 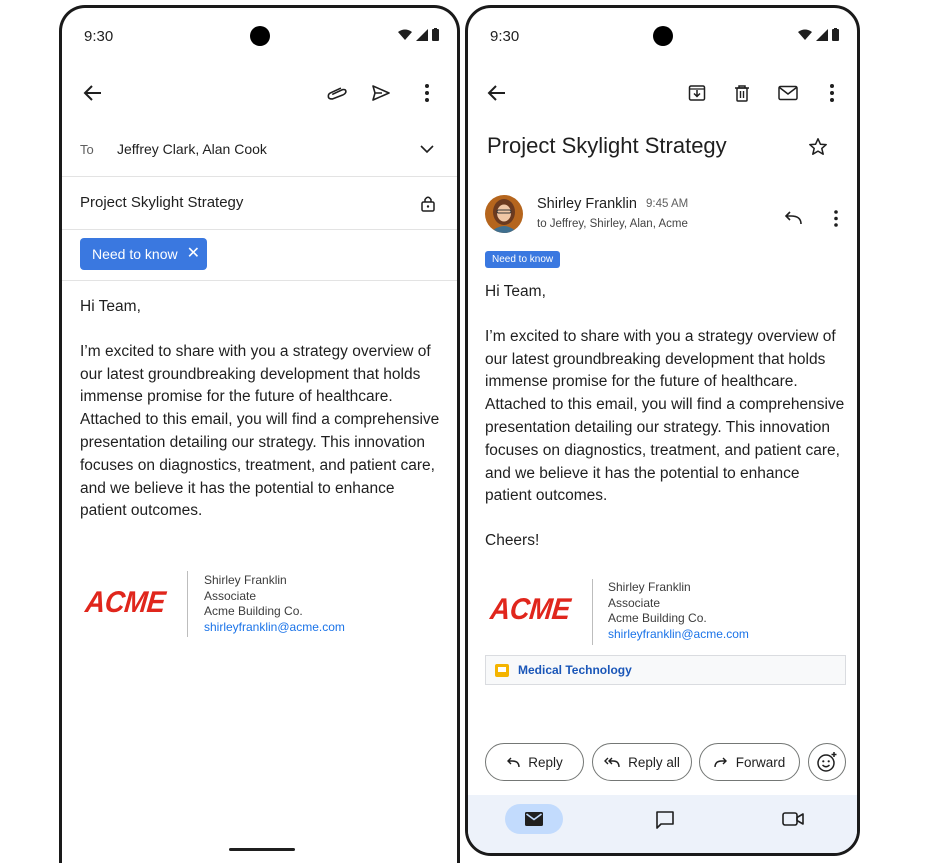 What do you see at coordinates (504, 214) in the screenshot?
I see `avatar` at bounding box center [504, 214].